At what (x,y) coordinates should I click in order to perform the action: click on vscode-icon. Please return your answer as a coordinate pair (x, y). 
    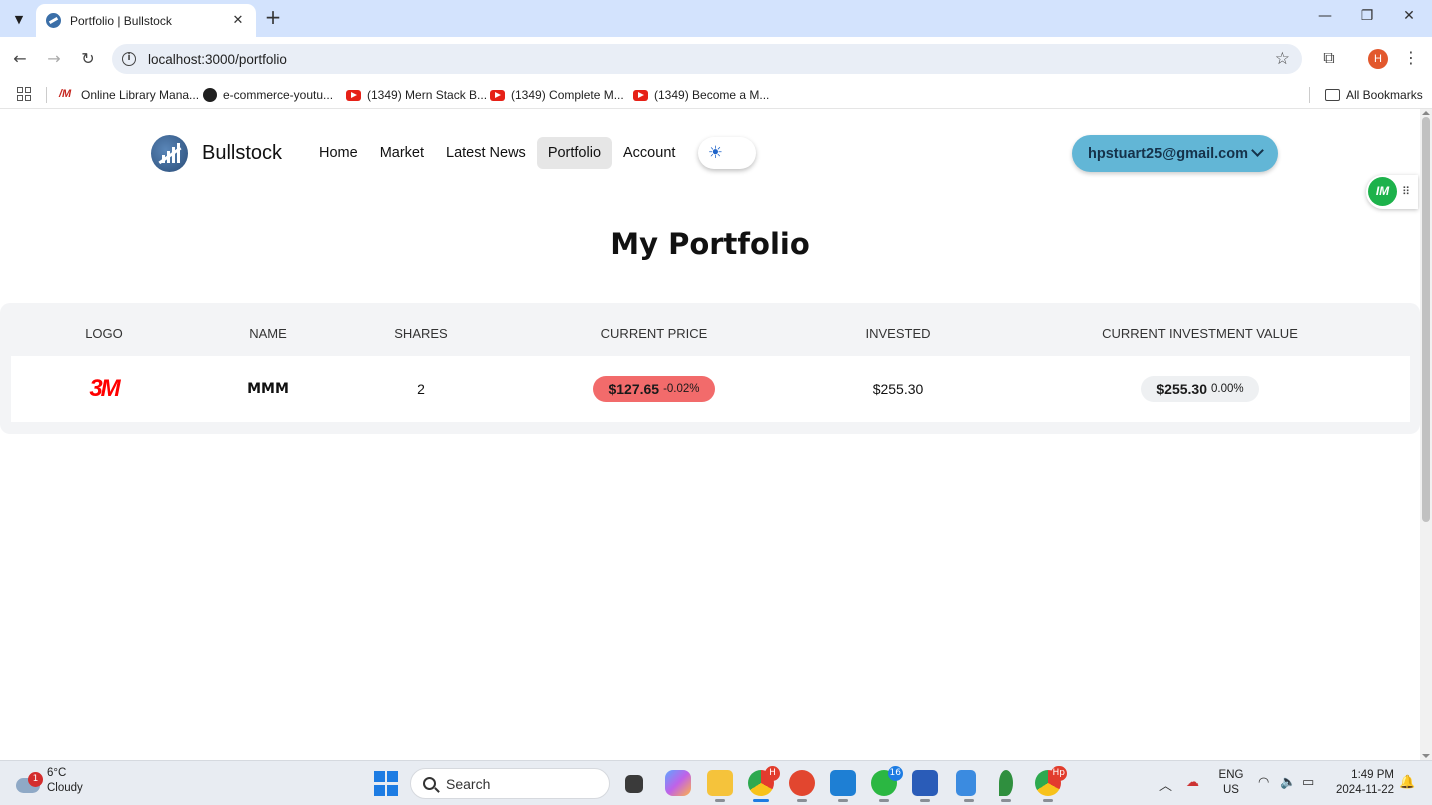
    Looking at the image, I should click on (843, 786).